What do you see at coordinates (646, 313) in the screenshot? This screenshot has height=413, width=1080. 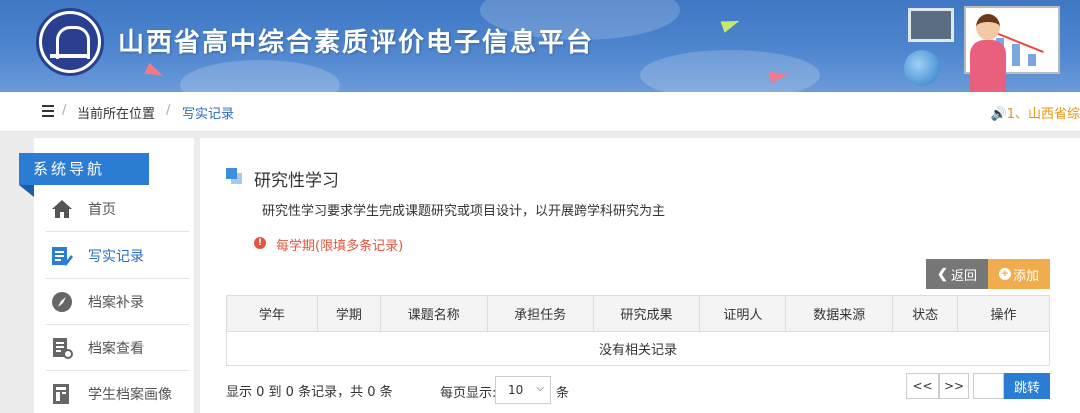 I see `column-header: 研究成果` at bounding box center [646, 313].